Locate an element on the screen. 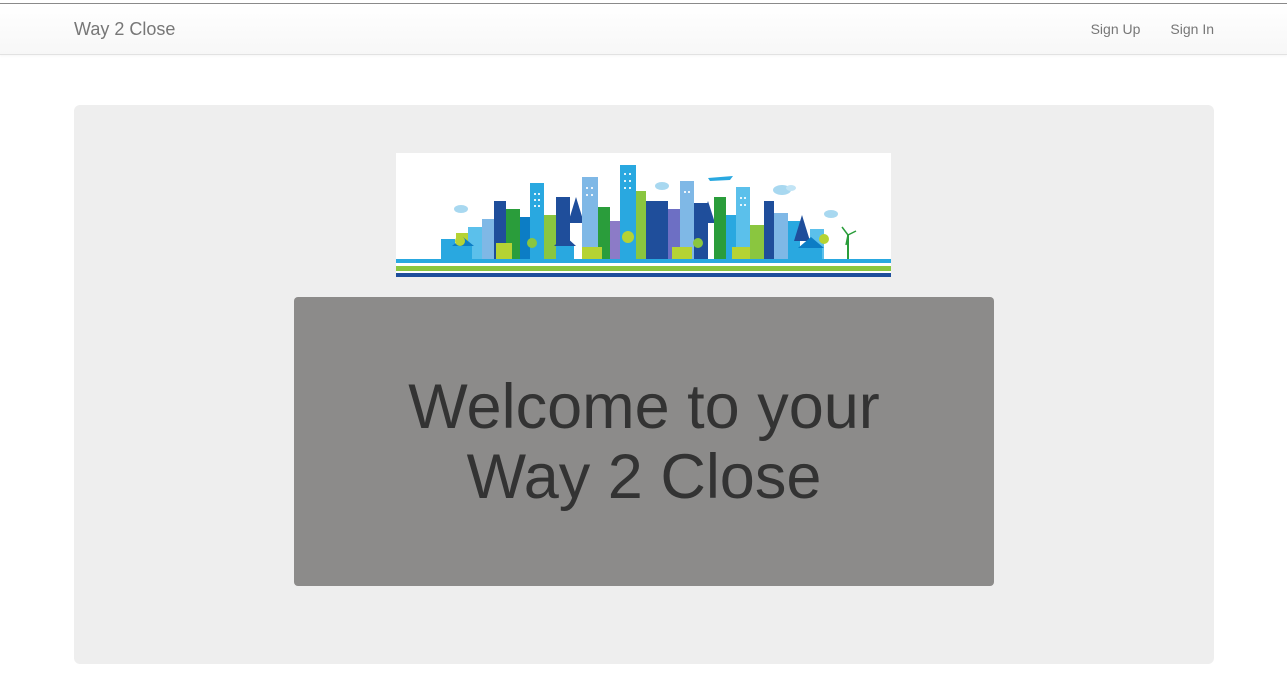 The height and width of the screenshot is (674, 1287). brand-link: Way 2 Close is located at coordinates (124, 29).